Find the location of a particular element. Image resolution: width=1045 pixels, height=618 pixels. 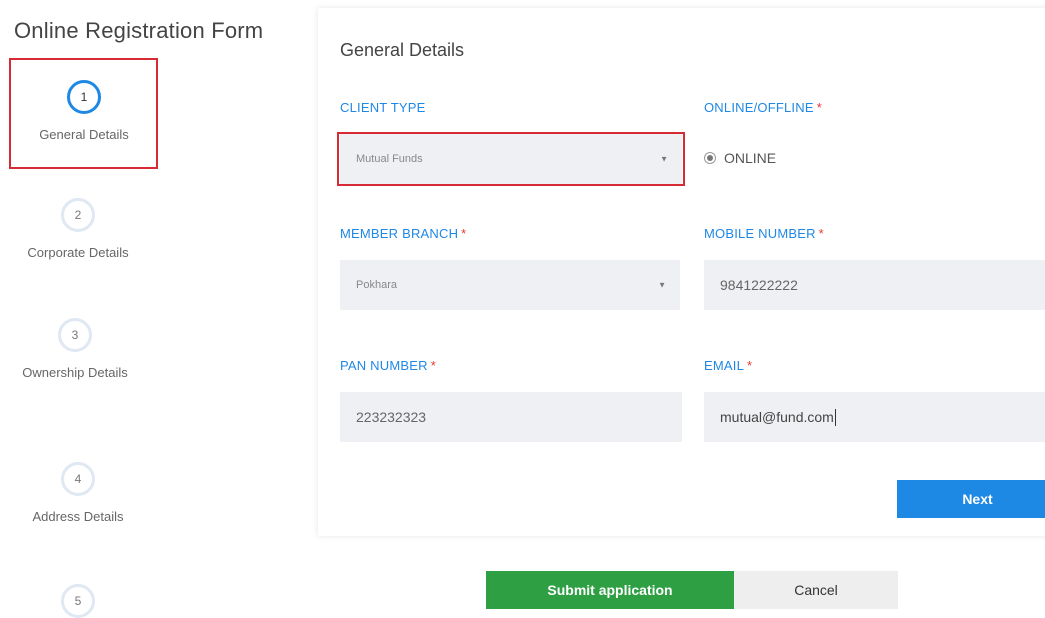

caret-down-icon: ▼ is located at coordinates (662, 285).